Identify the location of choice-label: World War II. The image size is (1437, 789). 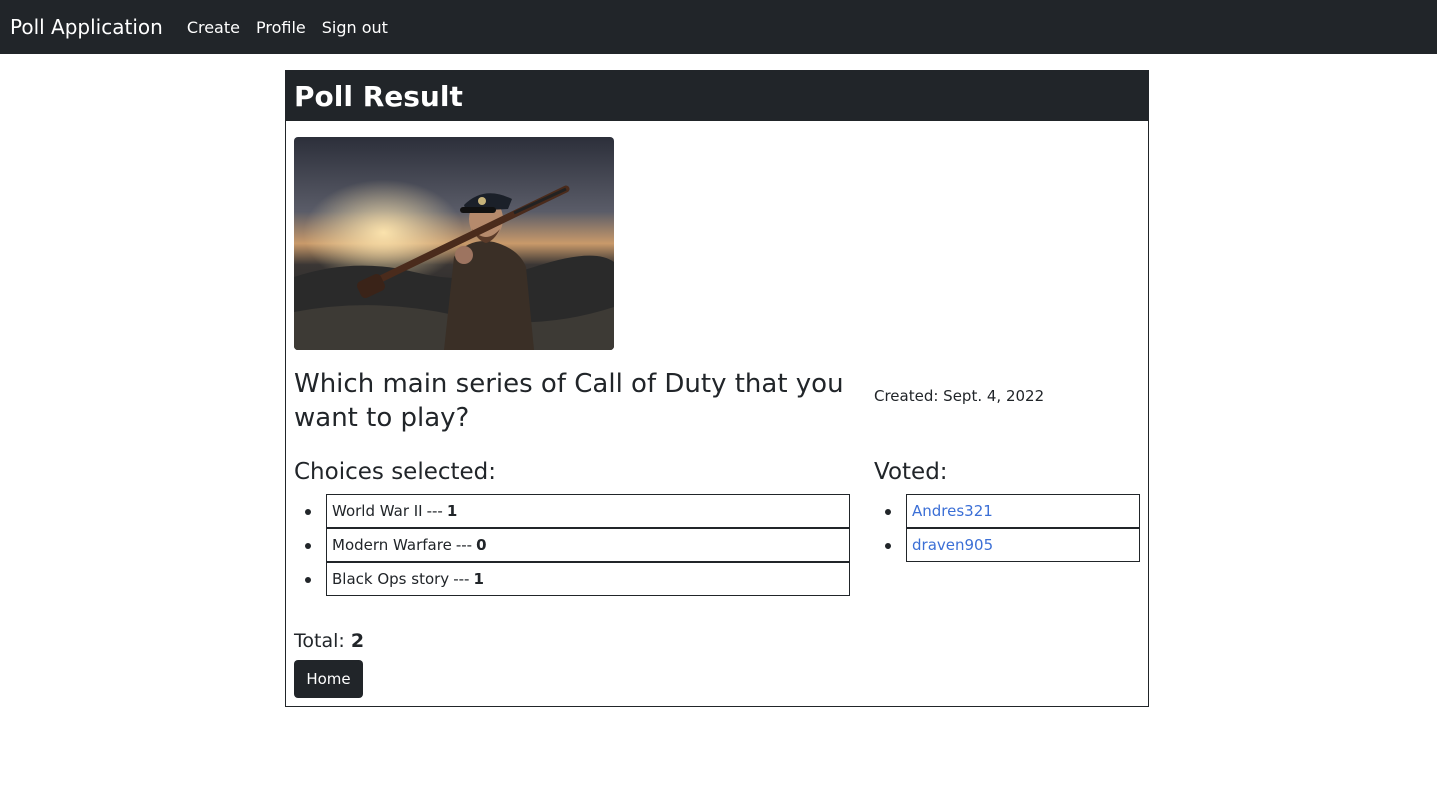
(377, 511).